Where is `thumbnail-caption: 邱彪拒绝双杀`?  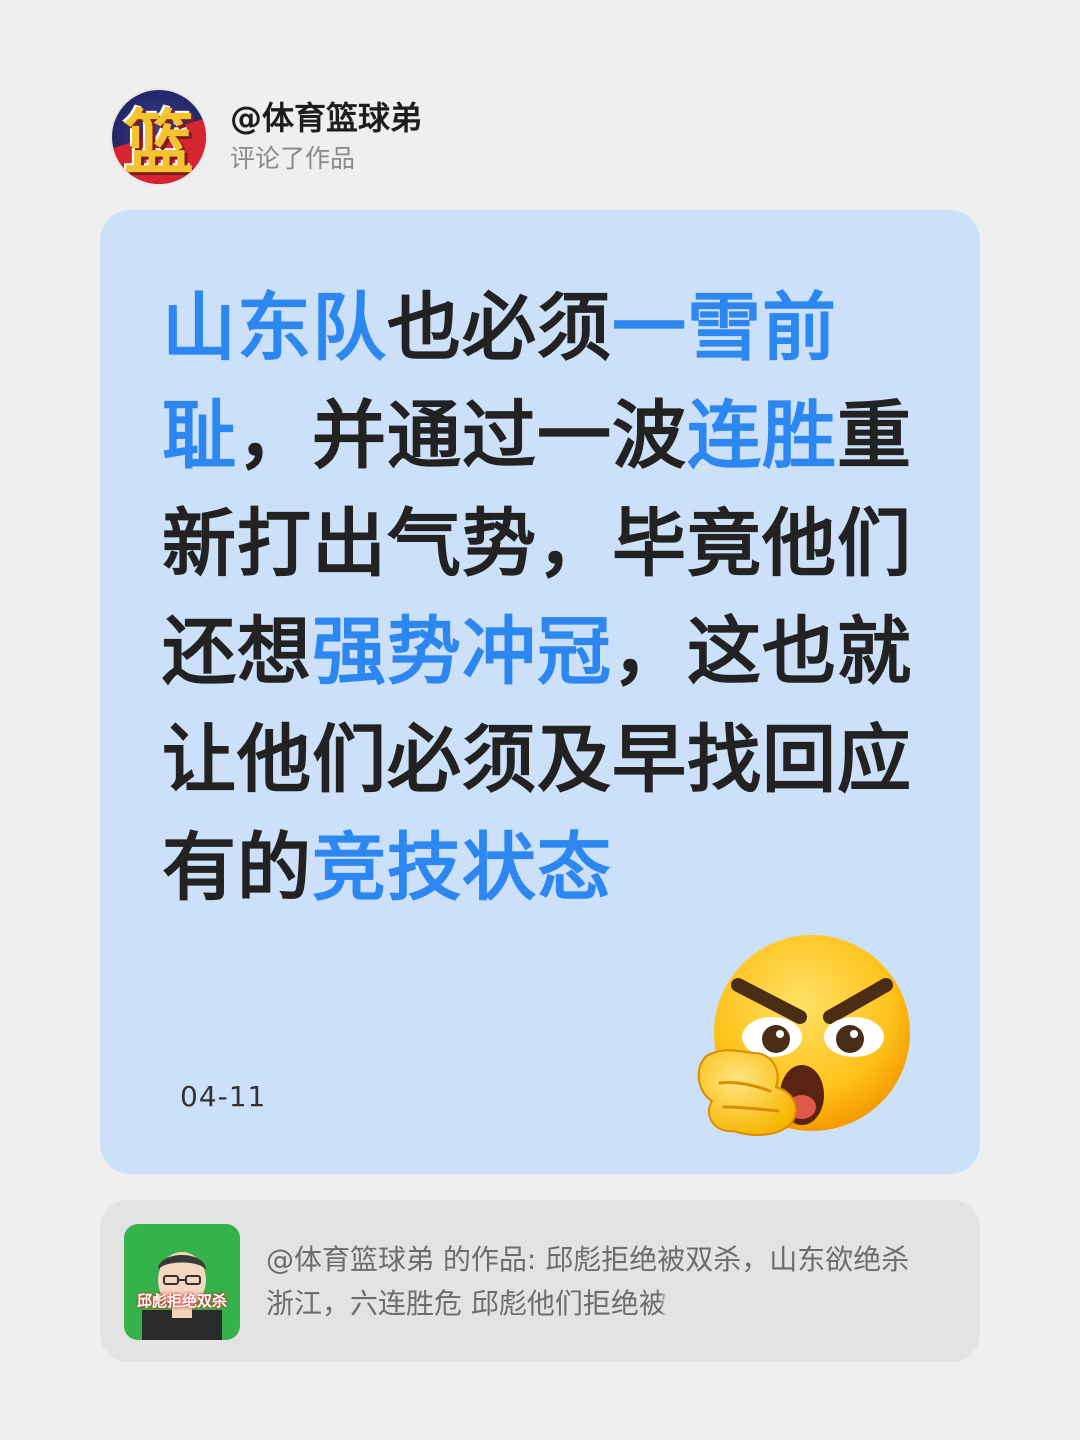
thumbnail-caption: 邱彪拒绝双杀 is located at coordinates (181, 1301).